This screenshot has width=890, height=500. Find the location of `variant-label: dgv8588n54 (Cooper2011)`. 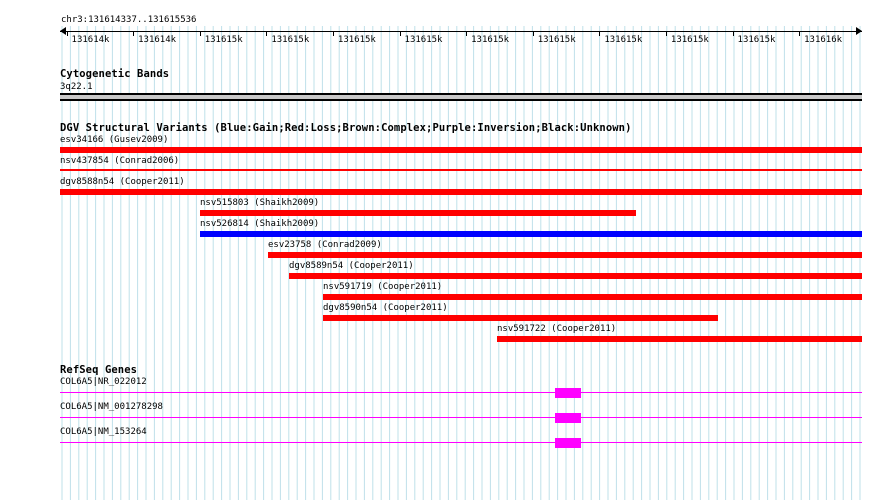

variant-label: dgv8588n54 (Cooper2011) is located at coordinates (122, 182).